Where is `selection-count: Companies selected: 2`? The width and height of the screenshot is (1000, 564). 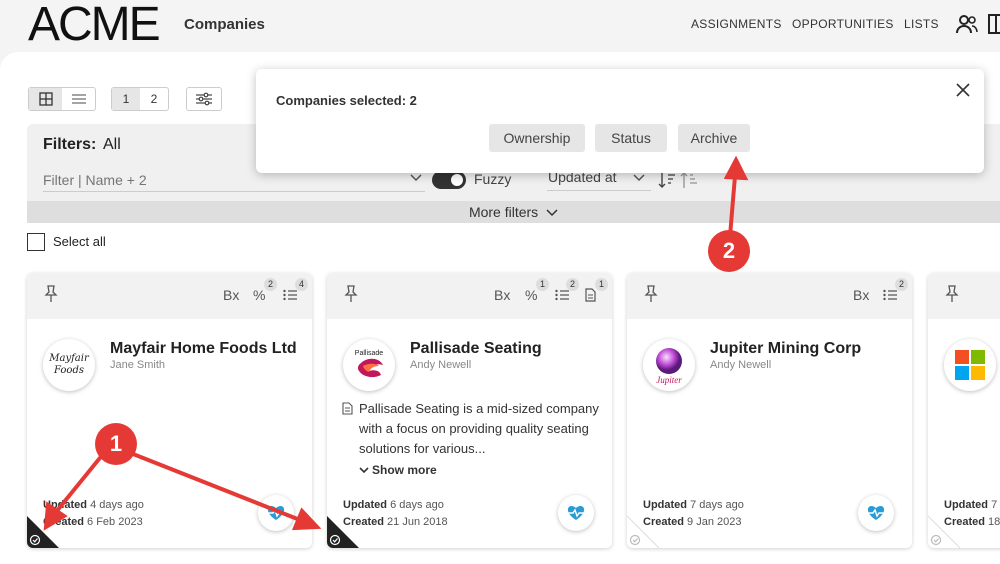 selection-count: Companies selected: 2 is located at coordinates (346, 100).